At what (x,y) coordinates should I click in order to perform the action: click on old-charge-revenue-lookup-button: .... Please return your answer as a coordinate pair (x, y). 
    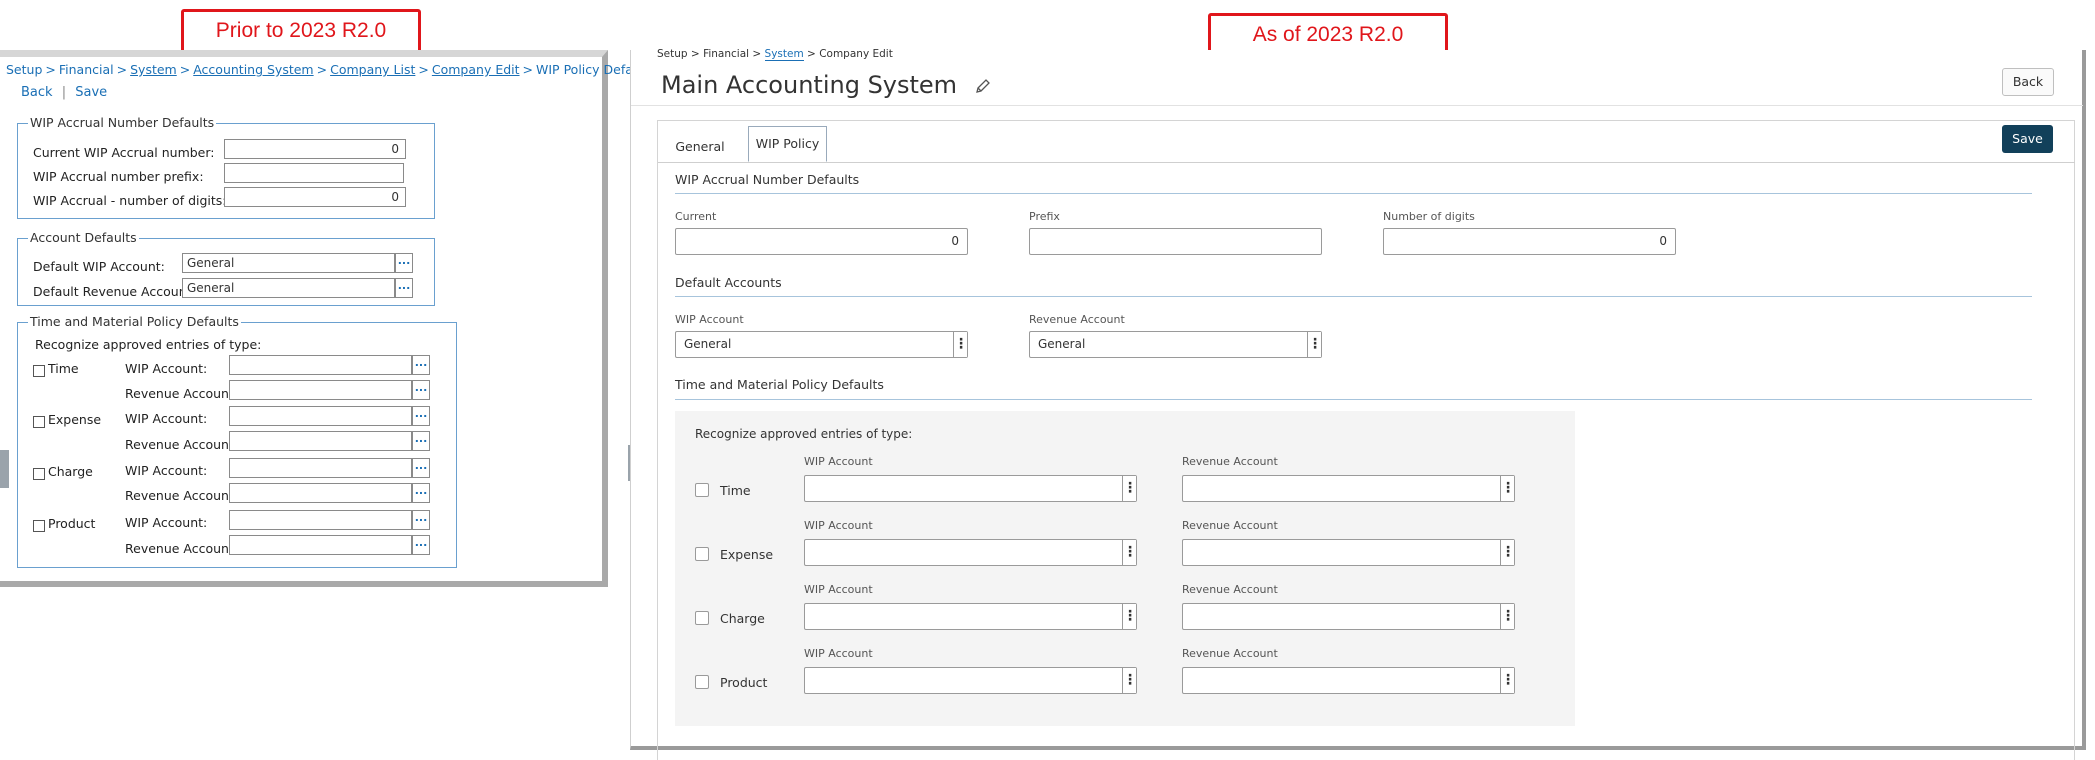
    Looking at the image, I should click on (421, 493).